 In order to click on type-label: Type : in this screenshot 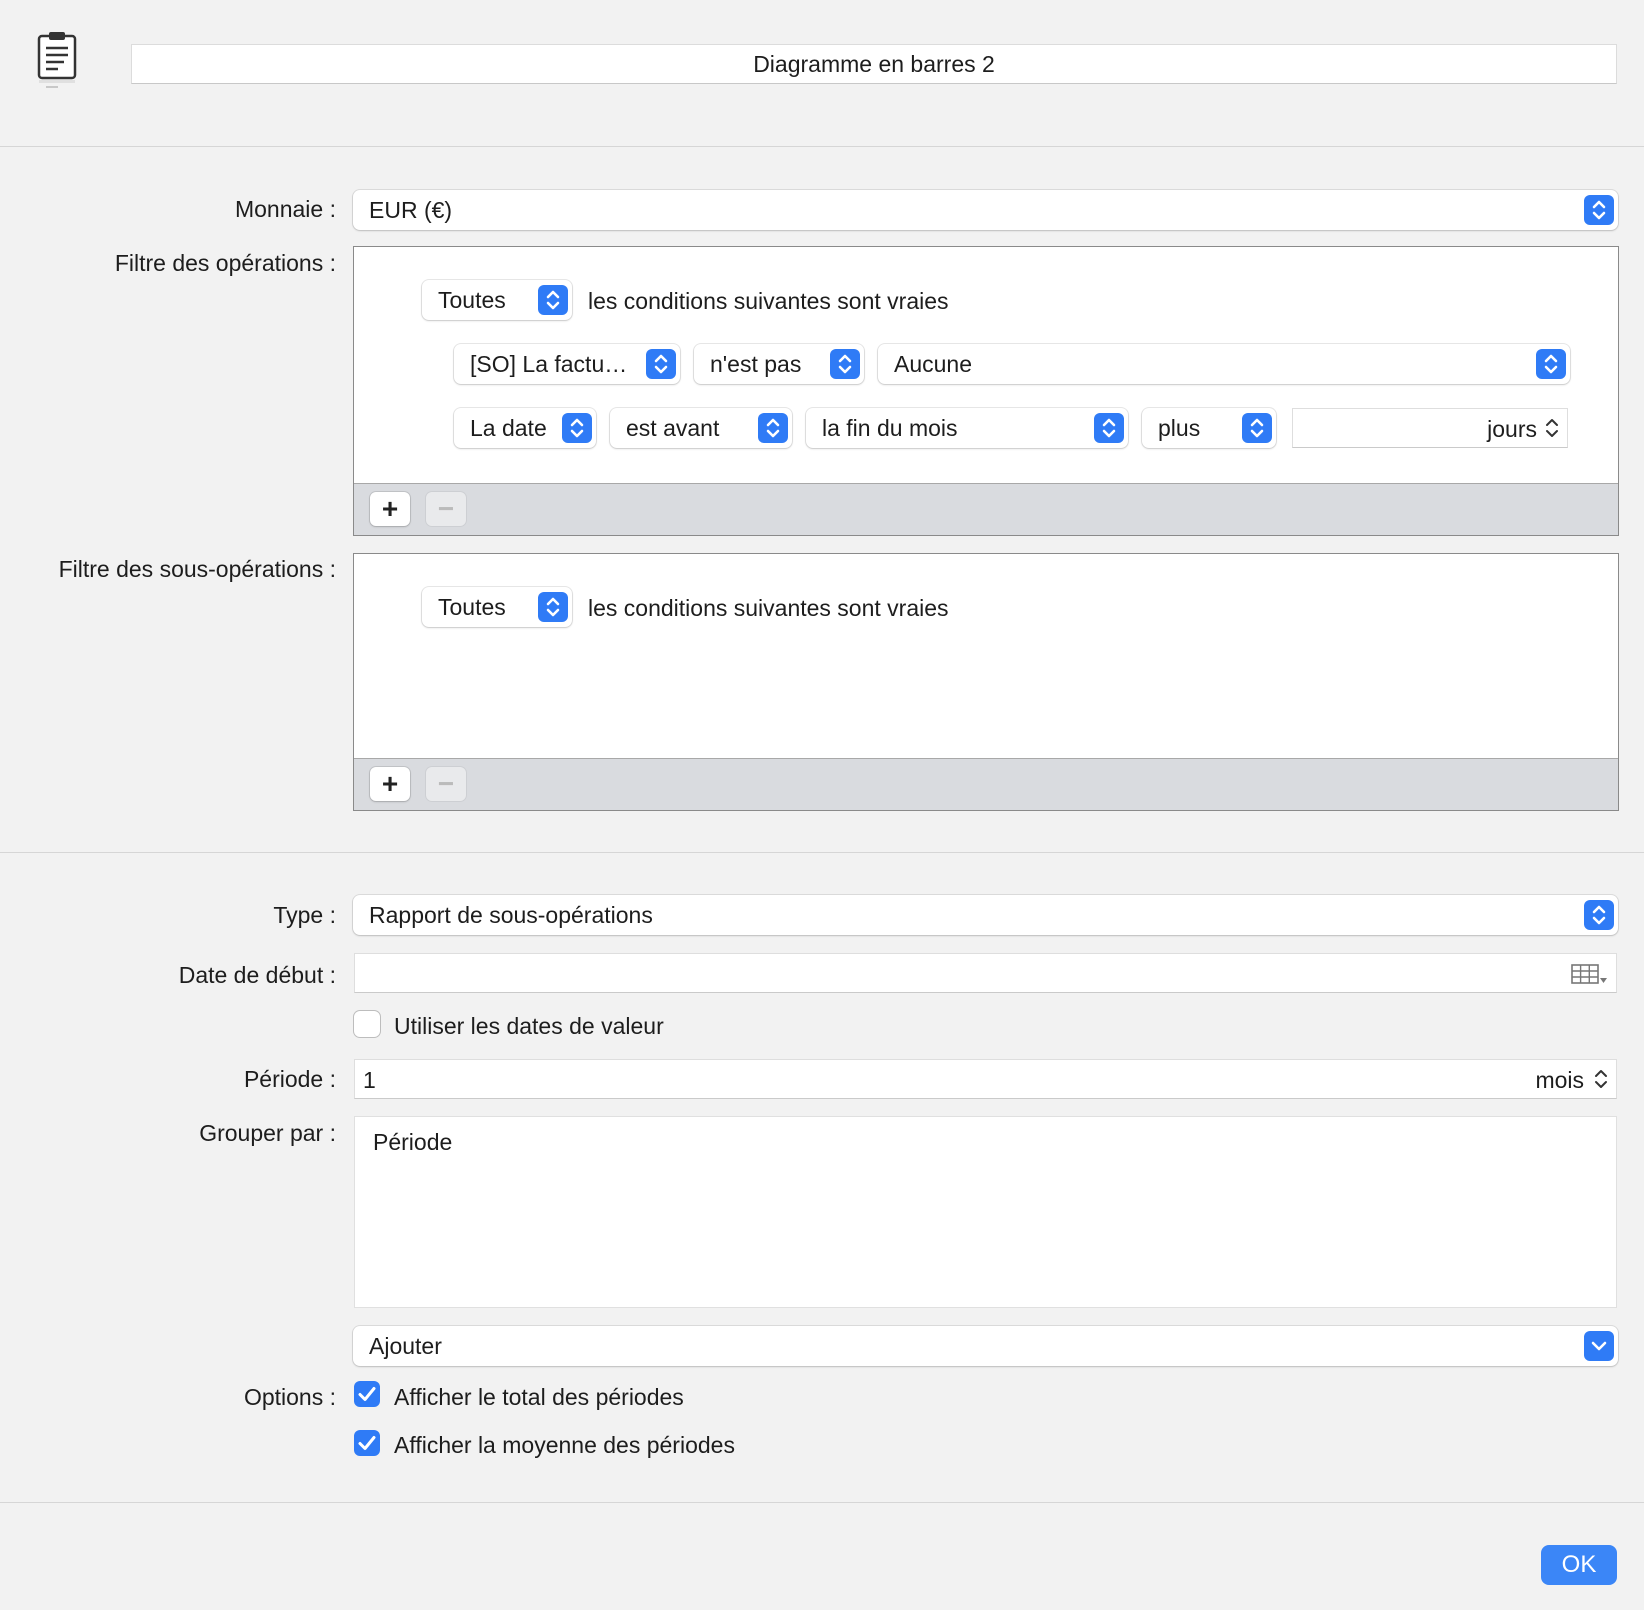, I will do `click(304, 915)`.